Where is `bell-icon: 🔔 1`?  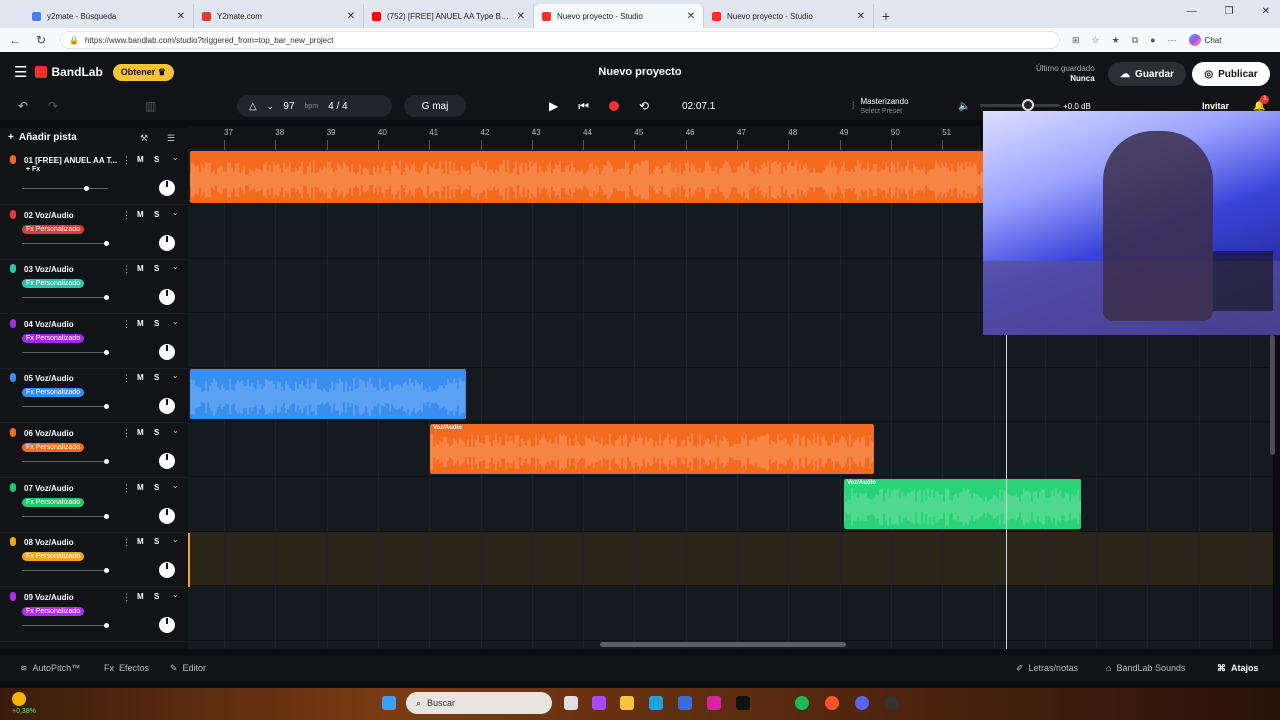 bell-icon: 🔔 1 is located at coordinates (1261, 103).